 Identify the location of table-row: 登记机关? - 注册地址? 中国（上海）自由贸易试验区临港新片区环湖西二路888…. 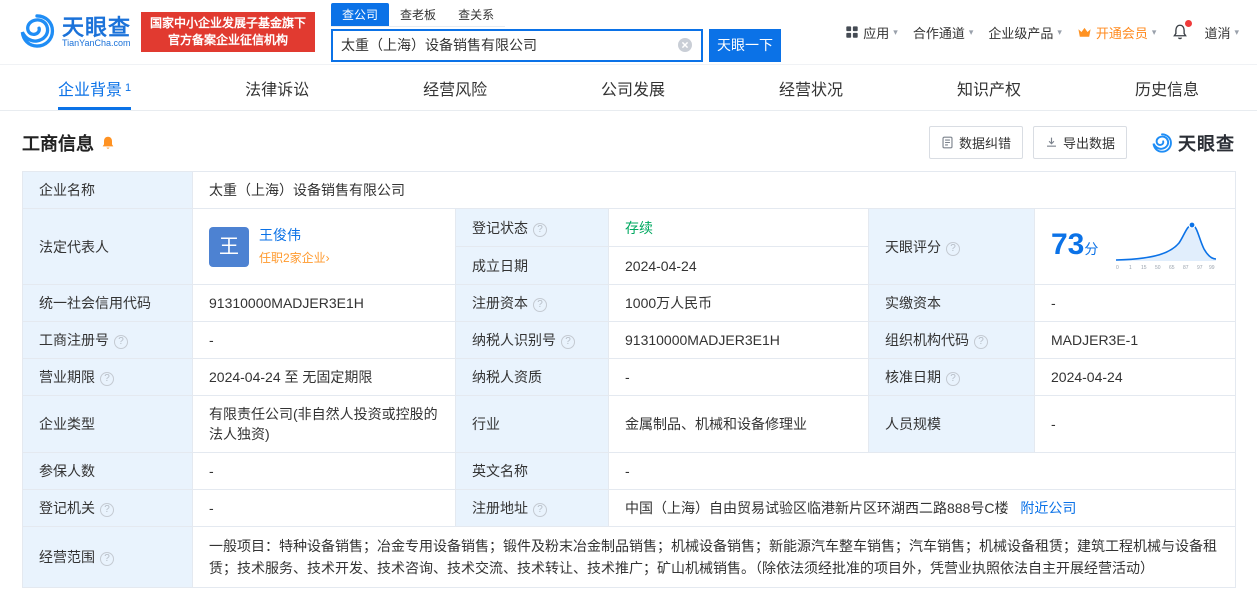
(629, 508).